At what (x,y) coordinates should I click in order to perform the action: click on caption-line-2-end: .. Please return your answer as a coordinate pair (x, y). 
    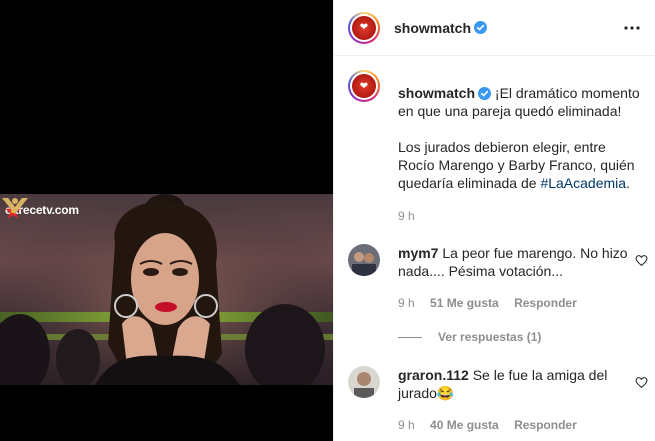
    Looking at the image, I should click on (628, 183).